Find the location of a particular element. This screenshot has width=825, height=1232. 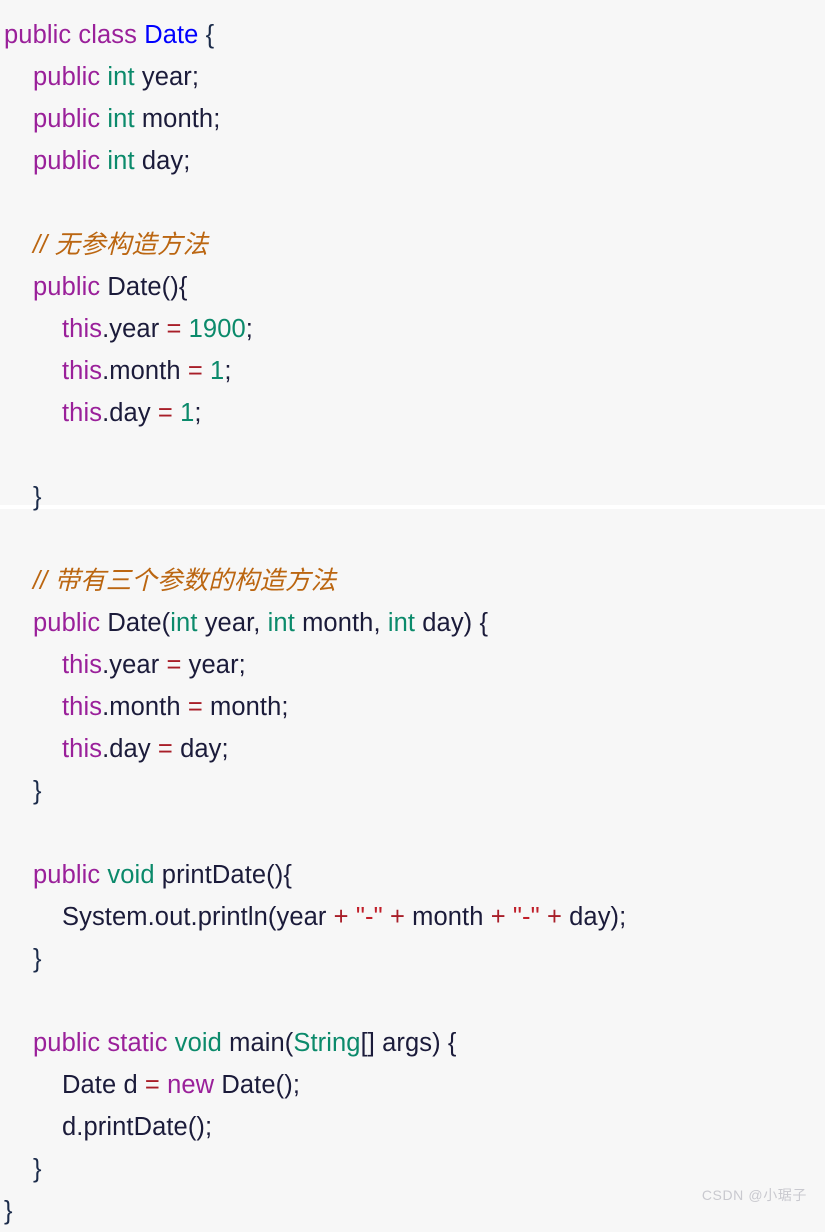

code-line-20-blank is located at coordinates (412, 833).